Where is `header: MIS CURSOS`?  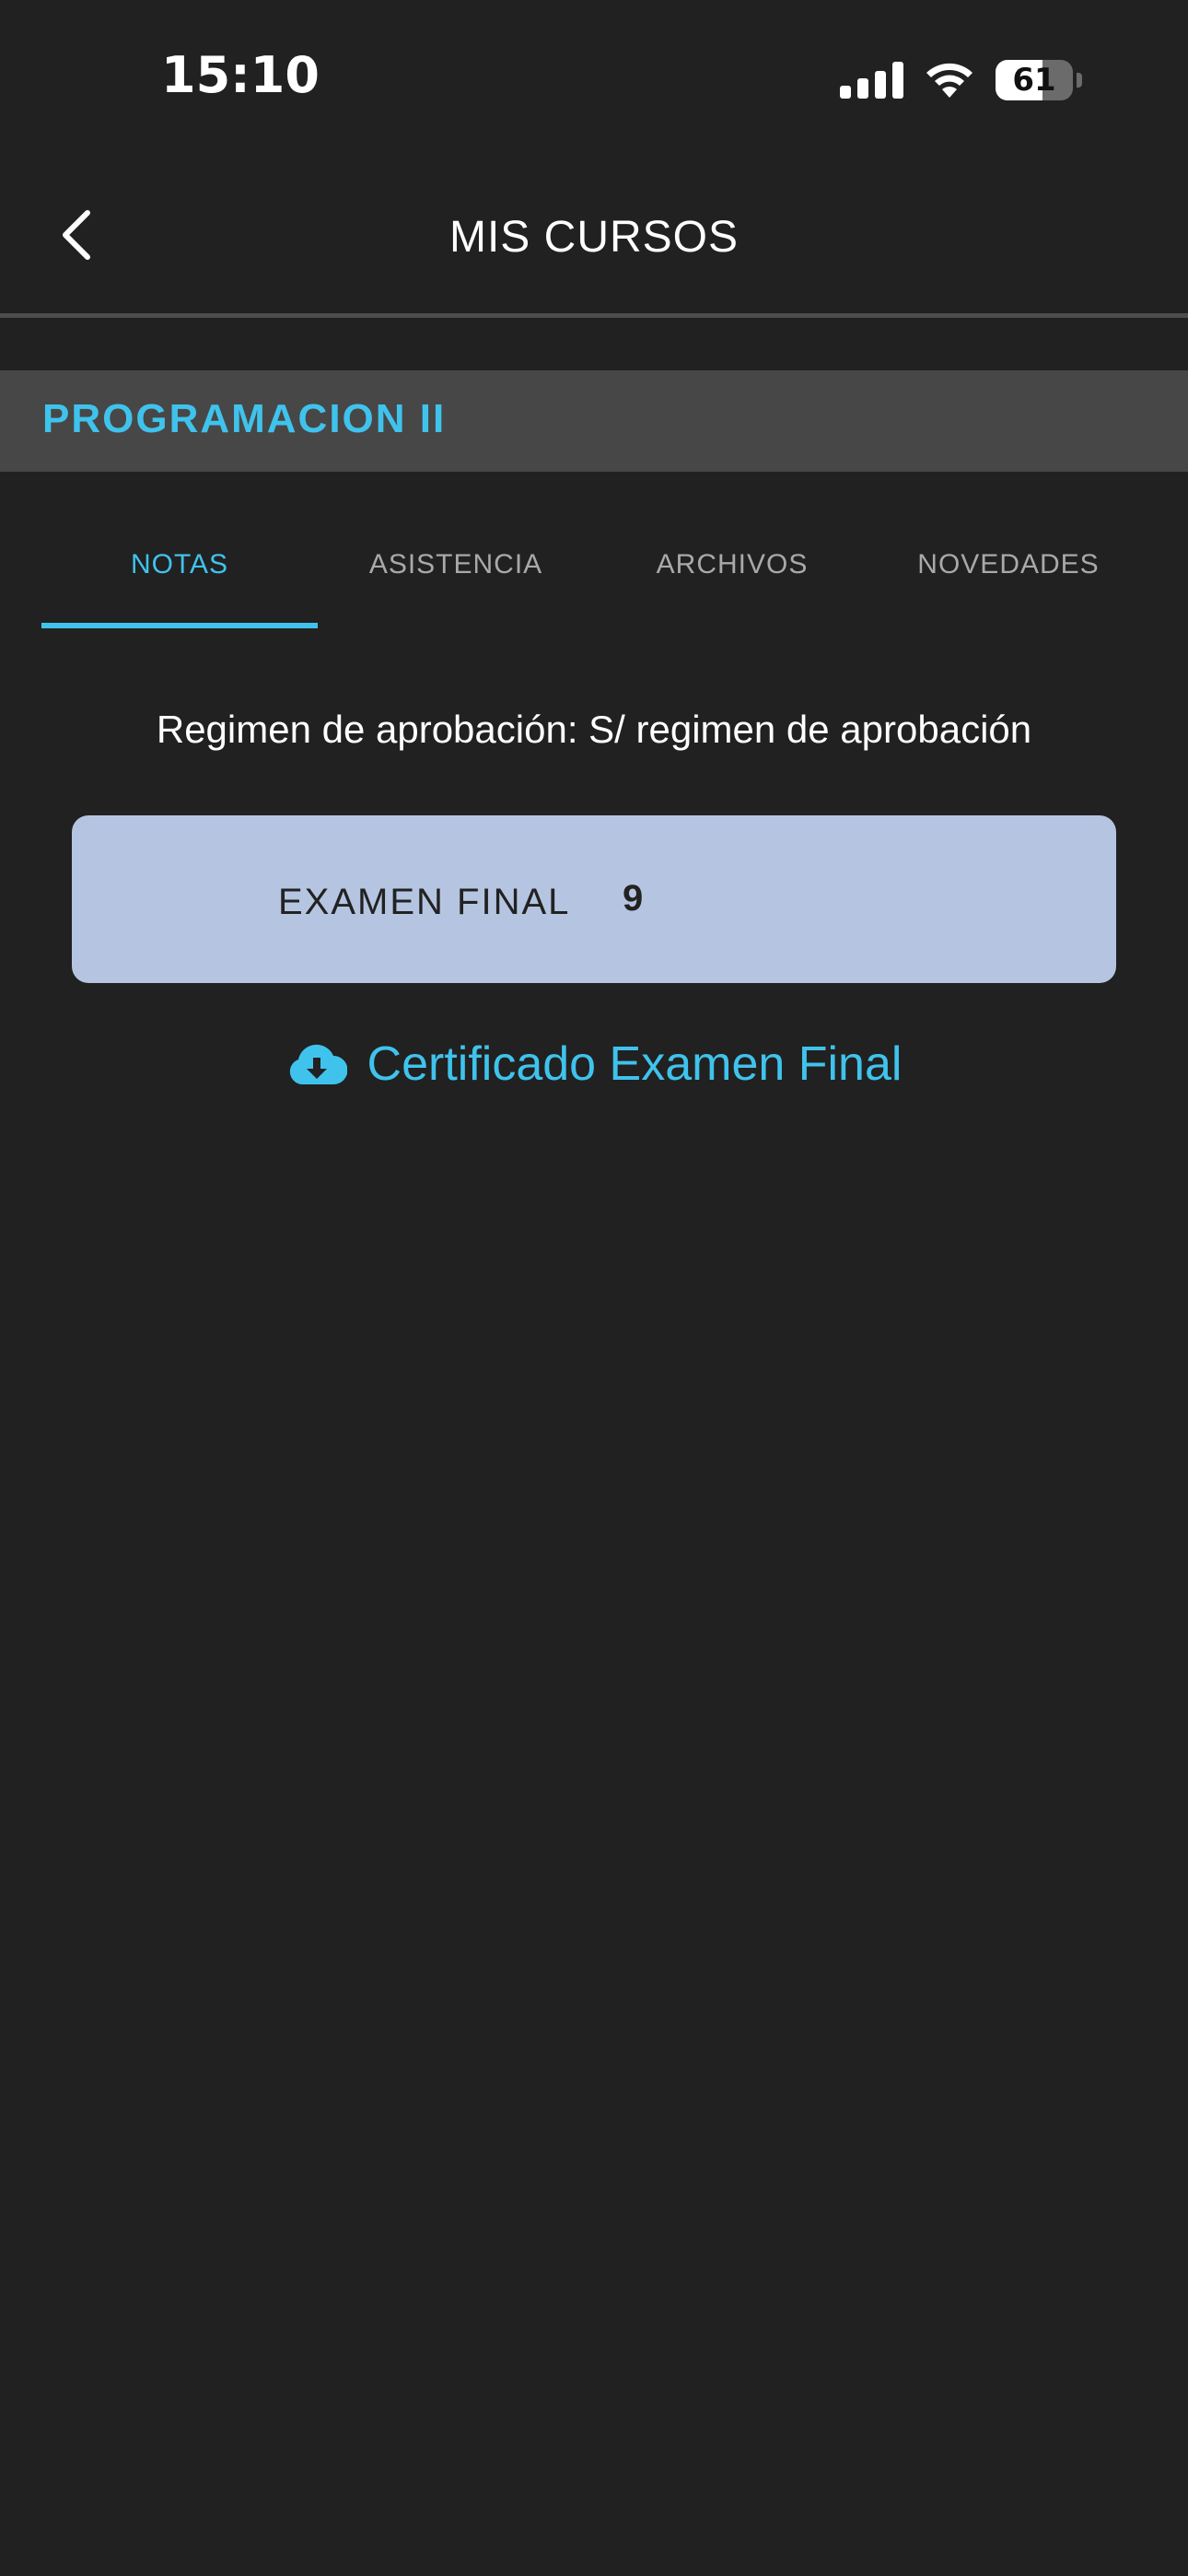
header: MIS CURSOS is located at coordinates (594, 237).